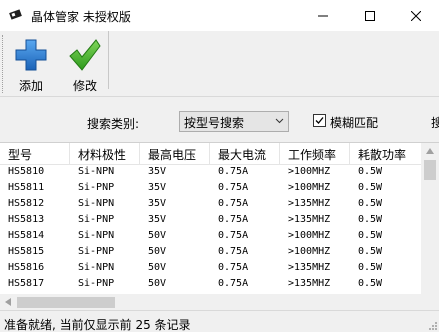 Image resolution: width=439 pixels, height=332 pixels. Describe the element at coordinates (312, 154) in the screenshot. I see `column-header: 工作频率` at that location.